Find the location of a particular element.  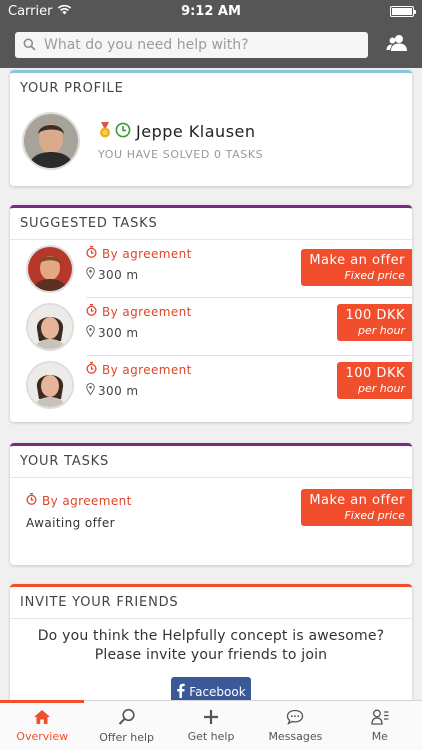

top-bar: Carrier 9:12 AM is located at coordinates (211, 34).